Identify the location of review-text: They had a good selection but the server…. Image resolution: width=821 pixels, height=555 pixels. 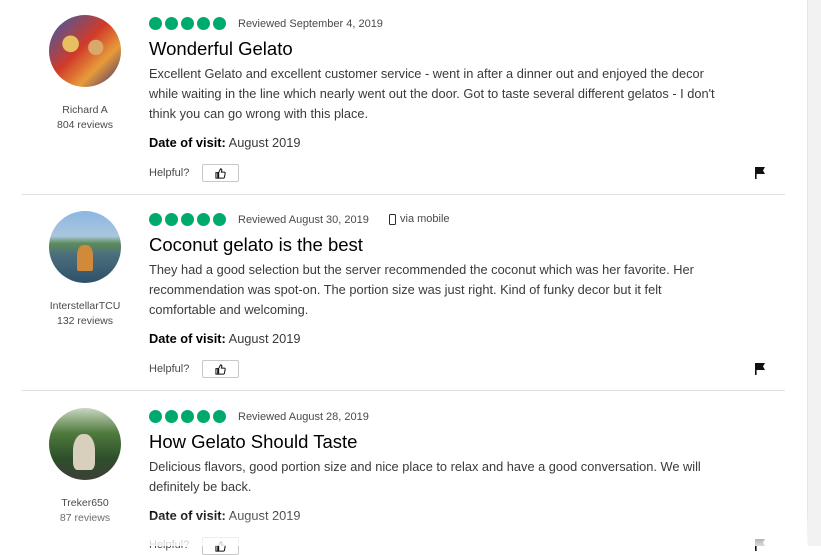
(421, 289).